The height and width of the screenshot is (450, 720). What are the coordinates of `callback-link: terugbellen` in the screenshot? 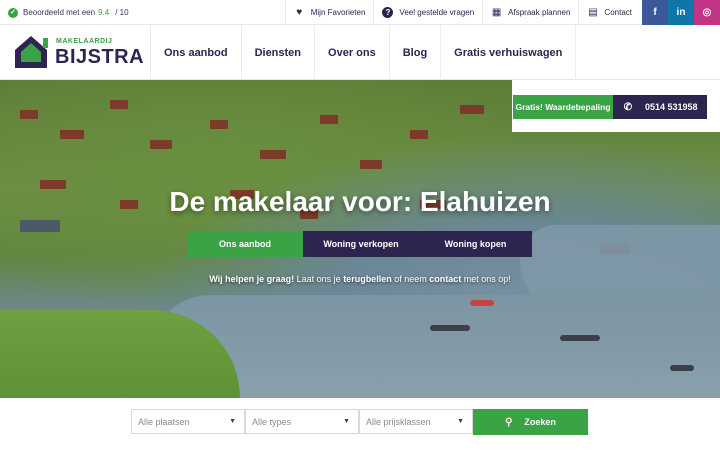 It's located at (367, 279).